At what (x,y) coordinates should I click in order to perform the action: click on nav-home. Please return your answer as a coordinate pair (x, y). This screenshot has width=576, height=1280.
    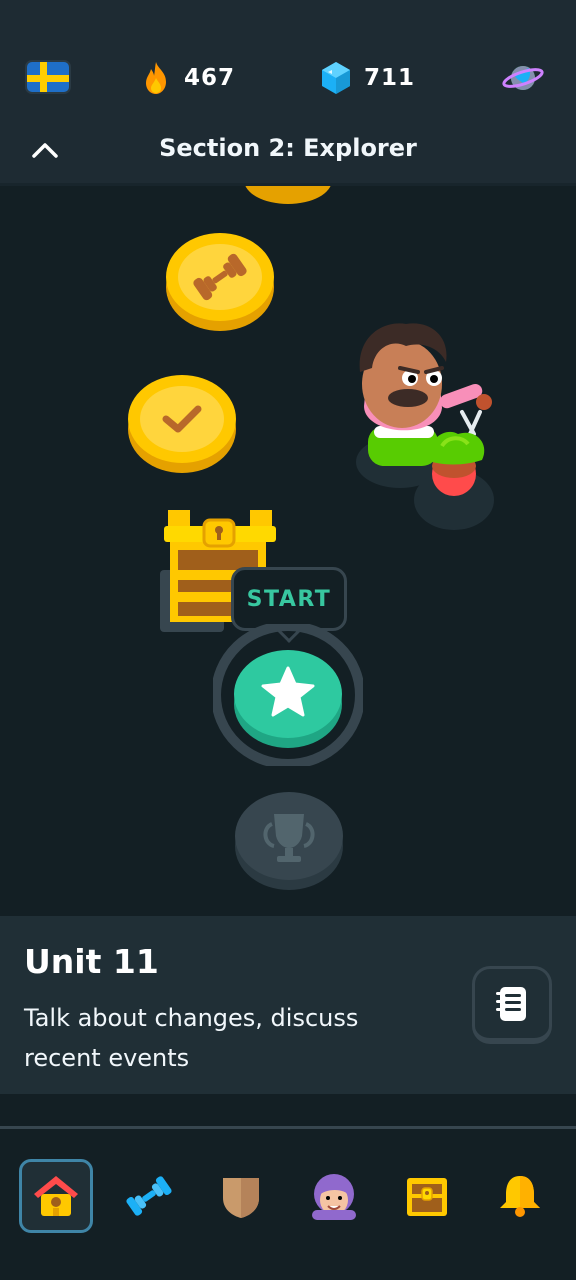
    Looking at the image, I should click on (56, 1196).